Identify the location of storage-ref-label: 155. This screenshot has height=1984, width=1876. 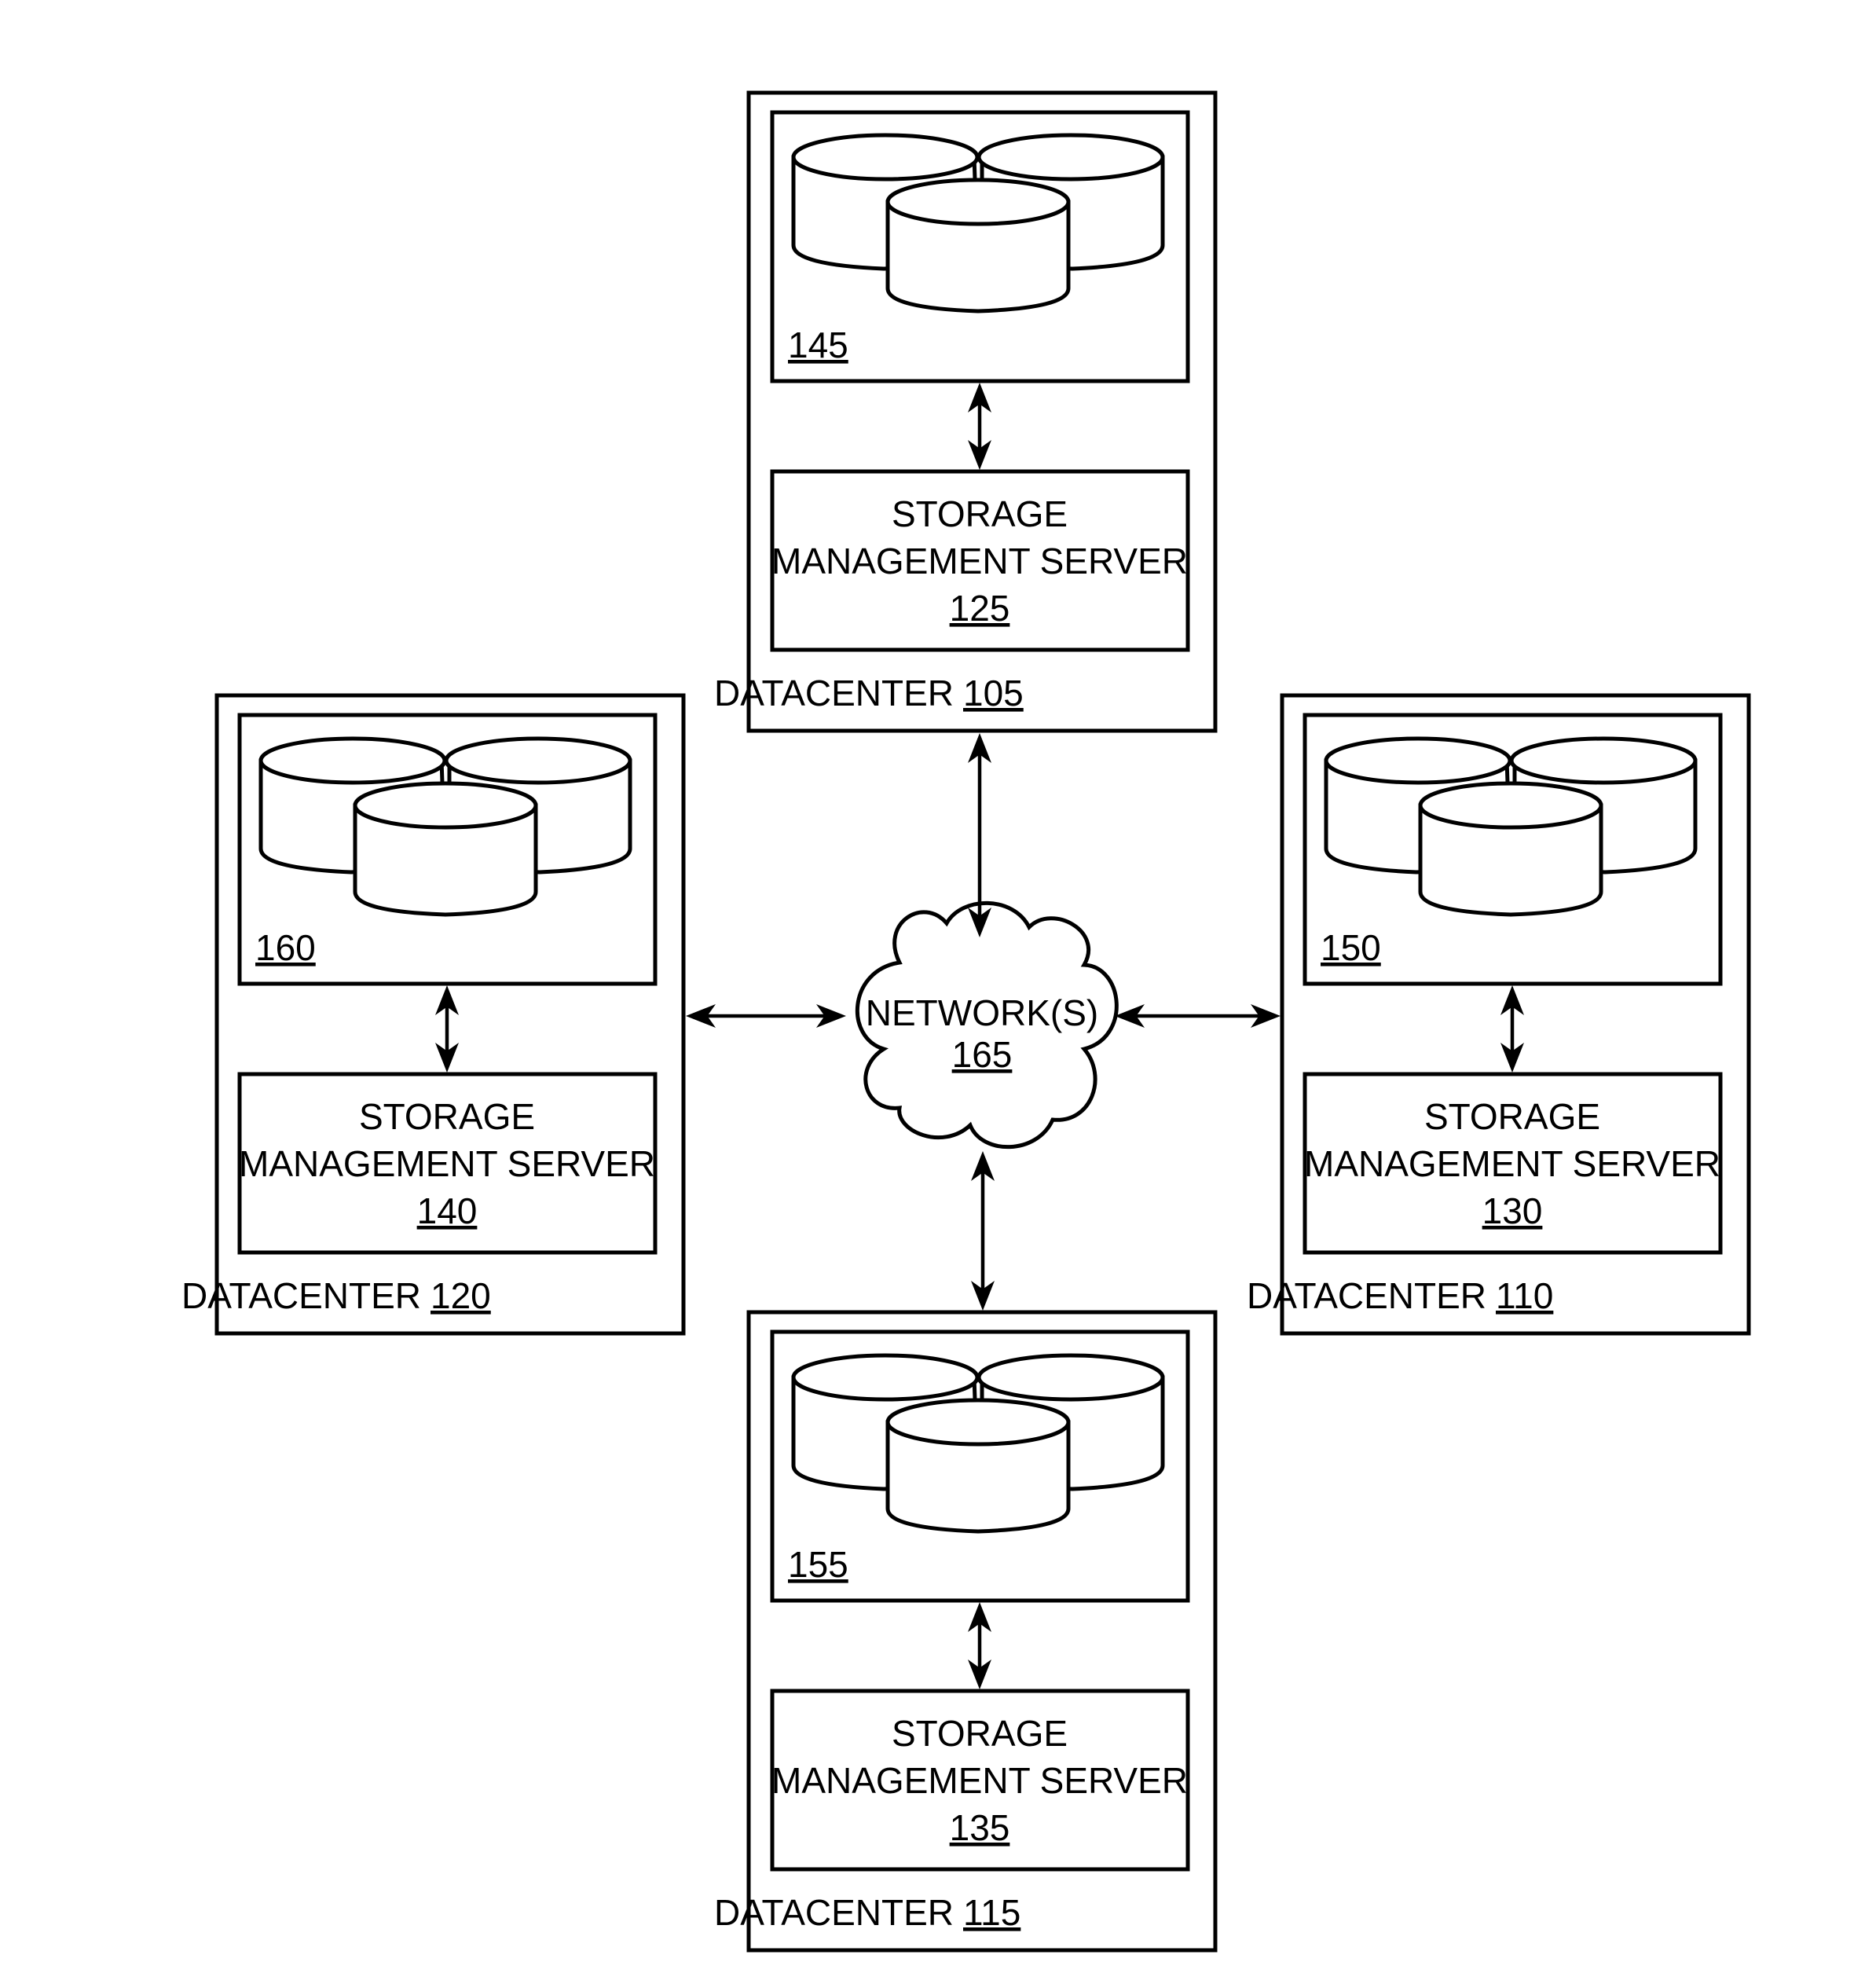
(818, 1564).